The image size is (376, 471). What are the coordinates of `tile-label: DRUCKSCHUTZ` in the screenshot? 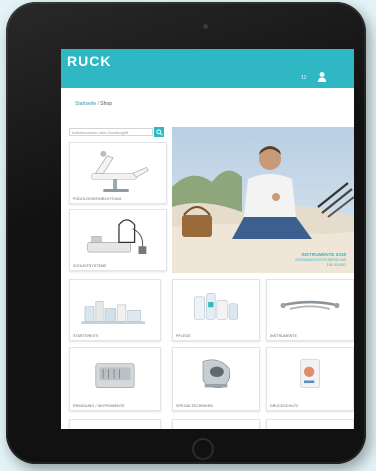 It's located at (284, 406).